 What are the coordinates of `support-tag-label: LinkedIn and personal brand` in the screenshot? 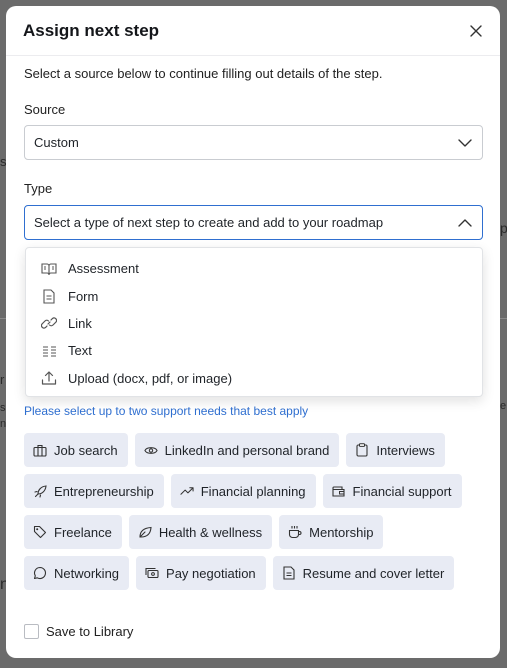 It's located at (247, 450).